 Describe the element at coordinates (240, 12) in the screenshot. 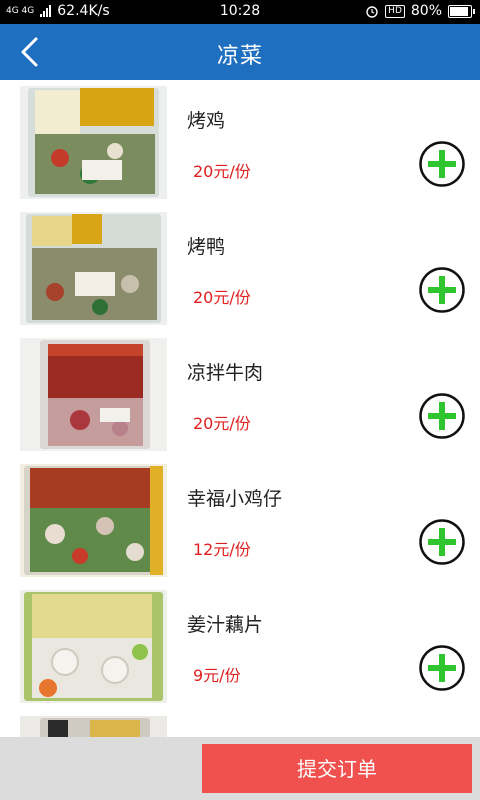

I see `status-bar: 4G 4G 62.4K/s 10:28 HD 80%` at that location.